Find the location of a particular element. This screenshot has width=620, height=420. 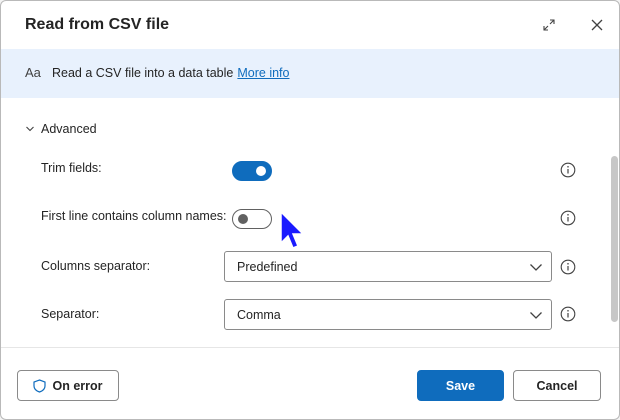

shield-icon is located at coordinates (40, 385).